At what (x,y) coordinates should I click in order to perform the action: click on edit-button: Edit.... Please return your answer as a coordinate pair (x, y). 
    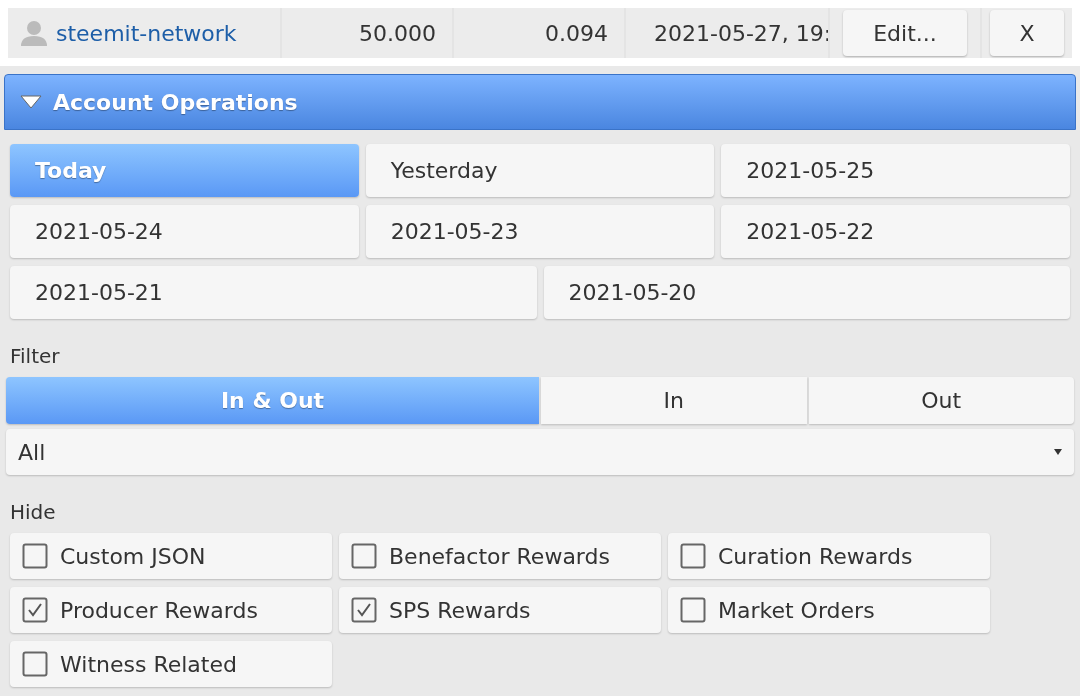
    Looking at the image, I should click on (905, 33).